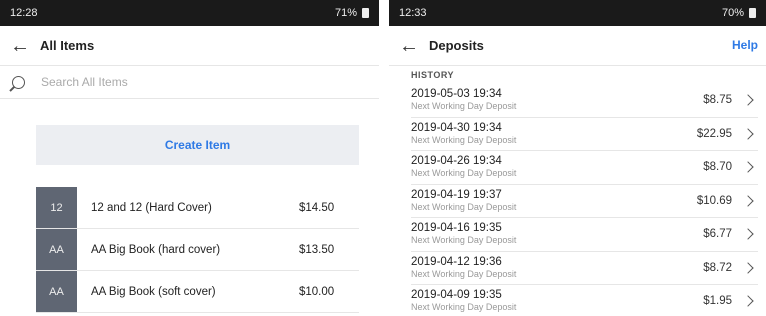 The height and width of the screenshot is (316, 766). I want to click on deposit-text: 2019-04-12 19:36 Next Working Day Deposit, so click(557, 268).